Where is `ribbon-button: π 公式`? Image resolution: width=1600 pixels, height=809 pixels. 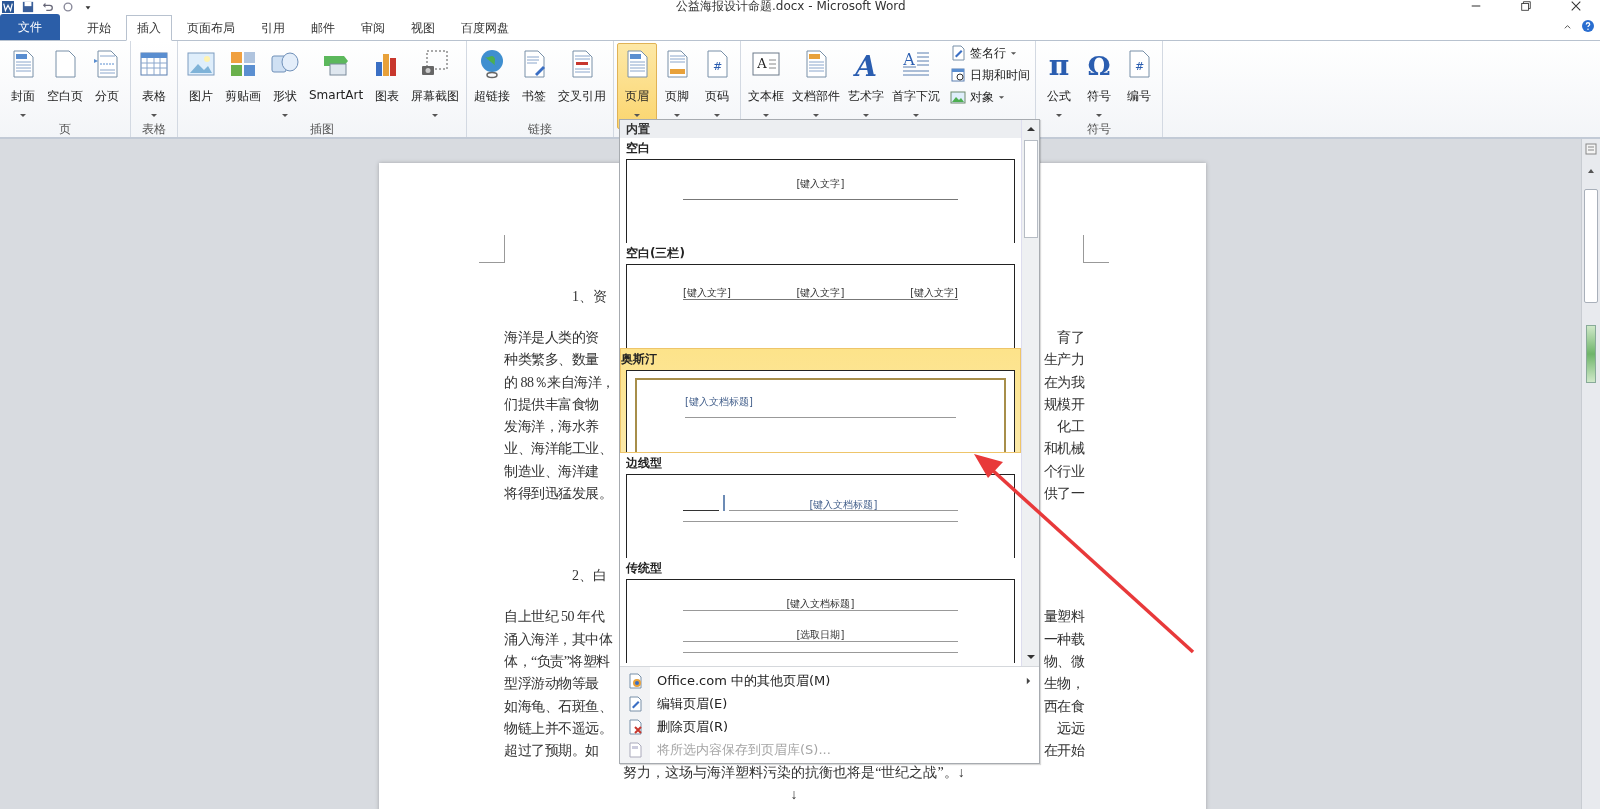 ribbon-button: π 公式 is located at coordinates (1059, 86).